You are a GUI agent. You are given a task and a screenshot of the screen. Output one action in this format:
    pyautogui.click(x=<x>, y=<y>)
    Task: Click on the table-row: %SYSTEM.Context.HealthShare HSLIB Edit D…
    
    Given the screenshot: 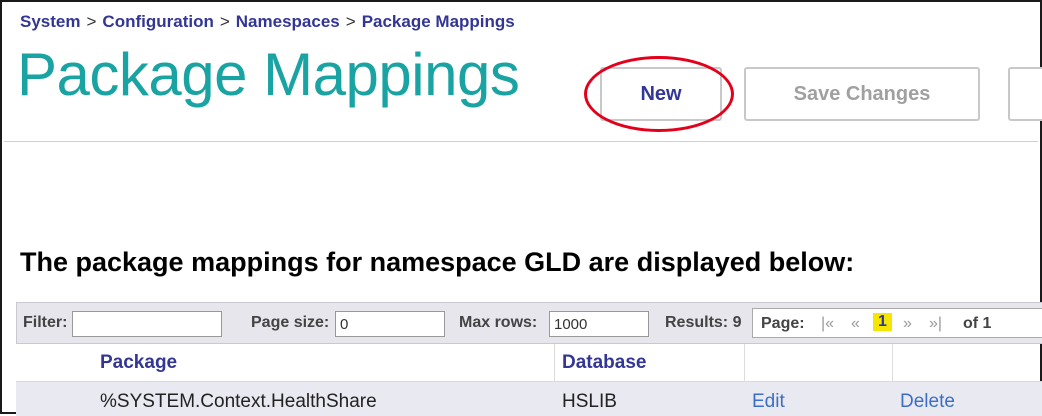 What is the action you would take?
    pyautogui.click(x=529, y=399)
    